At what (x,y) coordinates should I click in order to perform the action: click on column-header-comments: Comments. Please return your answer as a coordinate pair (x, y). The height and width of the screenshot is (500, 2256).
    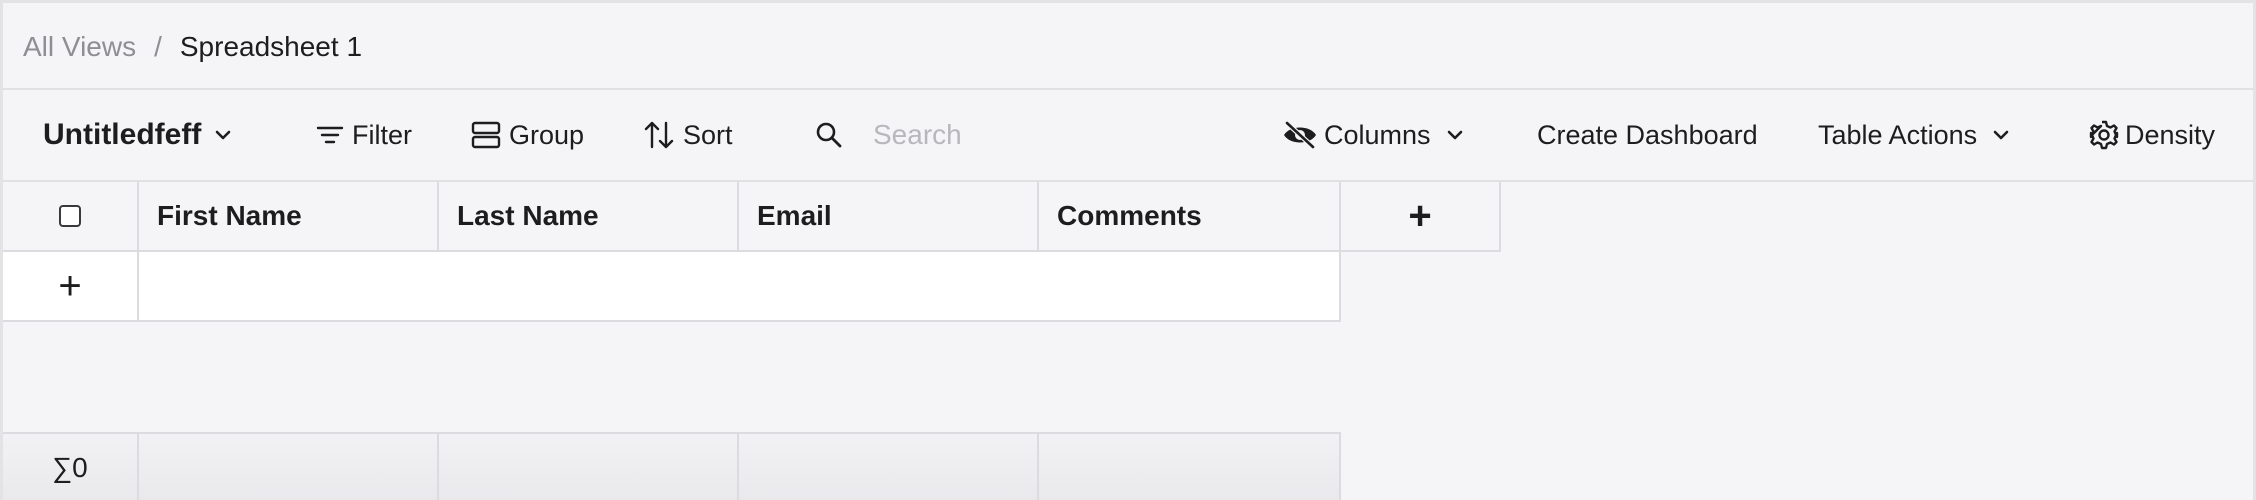
    Looking at the image, I should click on (1190, 217).